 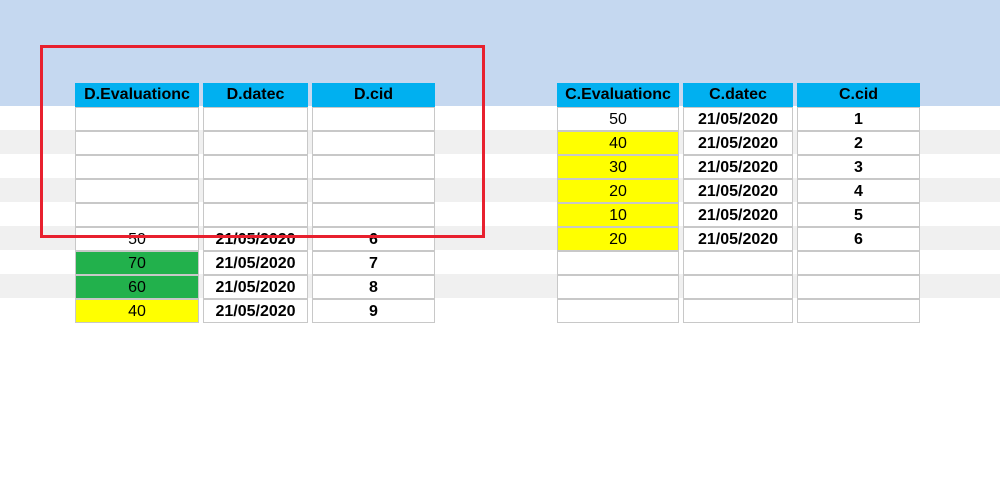 What do you see at coordinates (858, 167) in the screenshot?
I see `table-cell: 3` at bounding box center [858, 167].